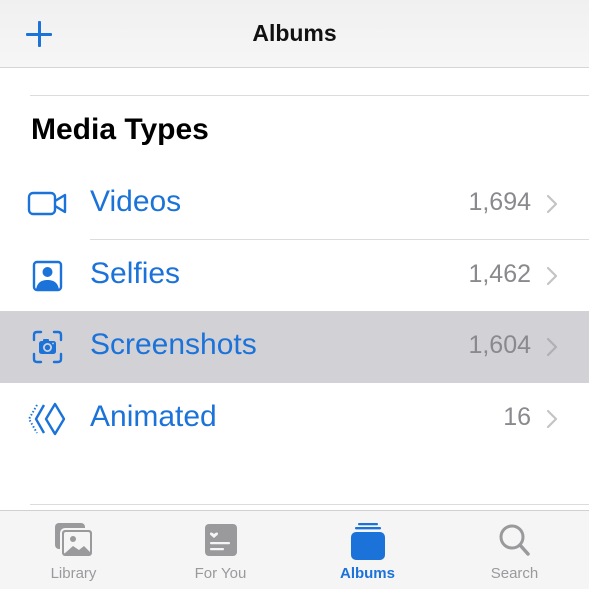  What do you see at coordinates (294, 204) in the screenshot?
I see `media-type-row-videos: Videos 1,694` at bounding box center [294, 204].